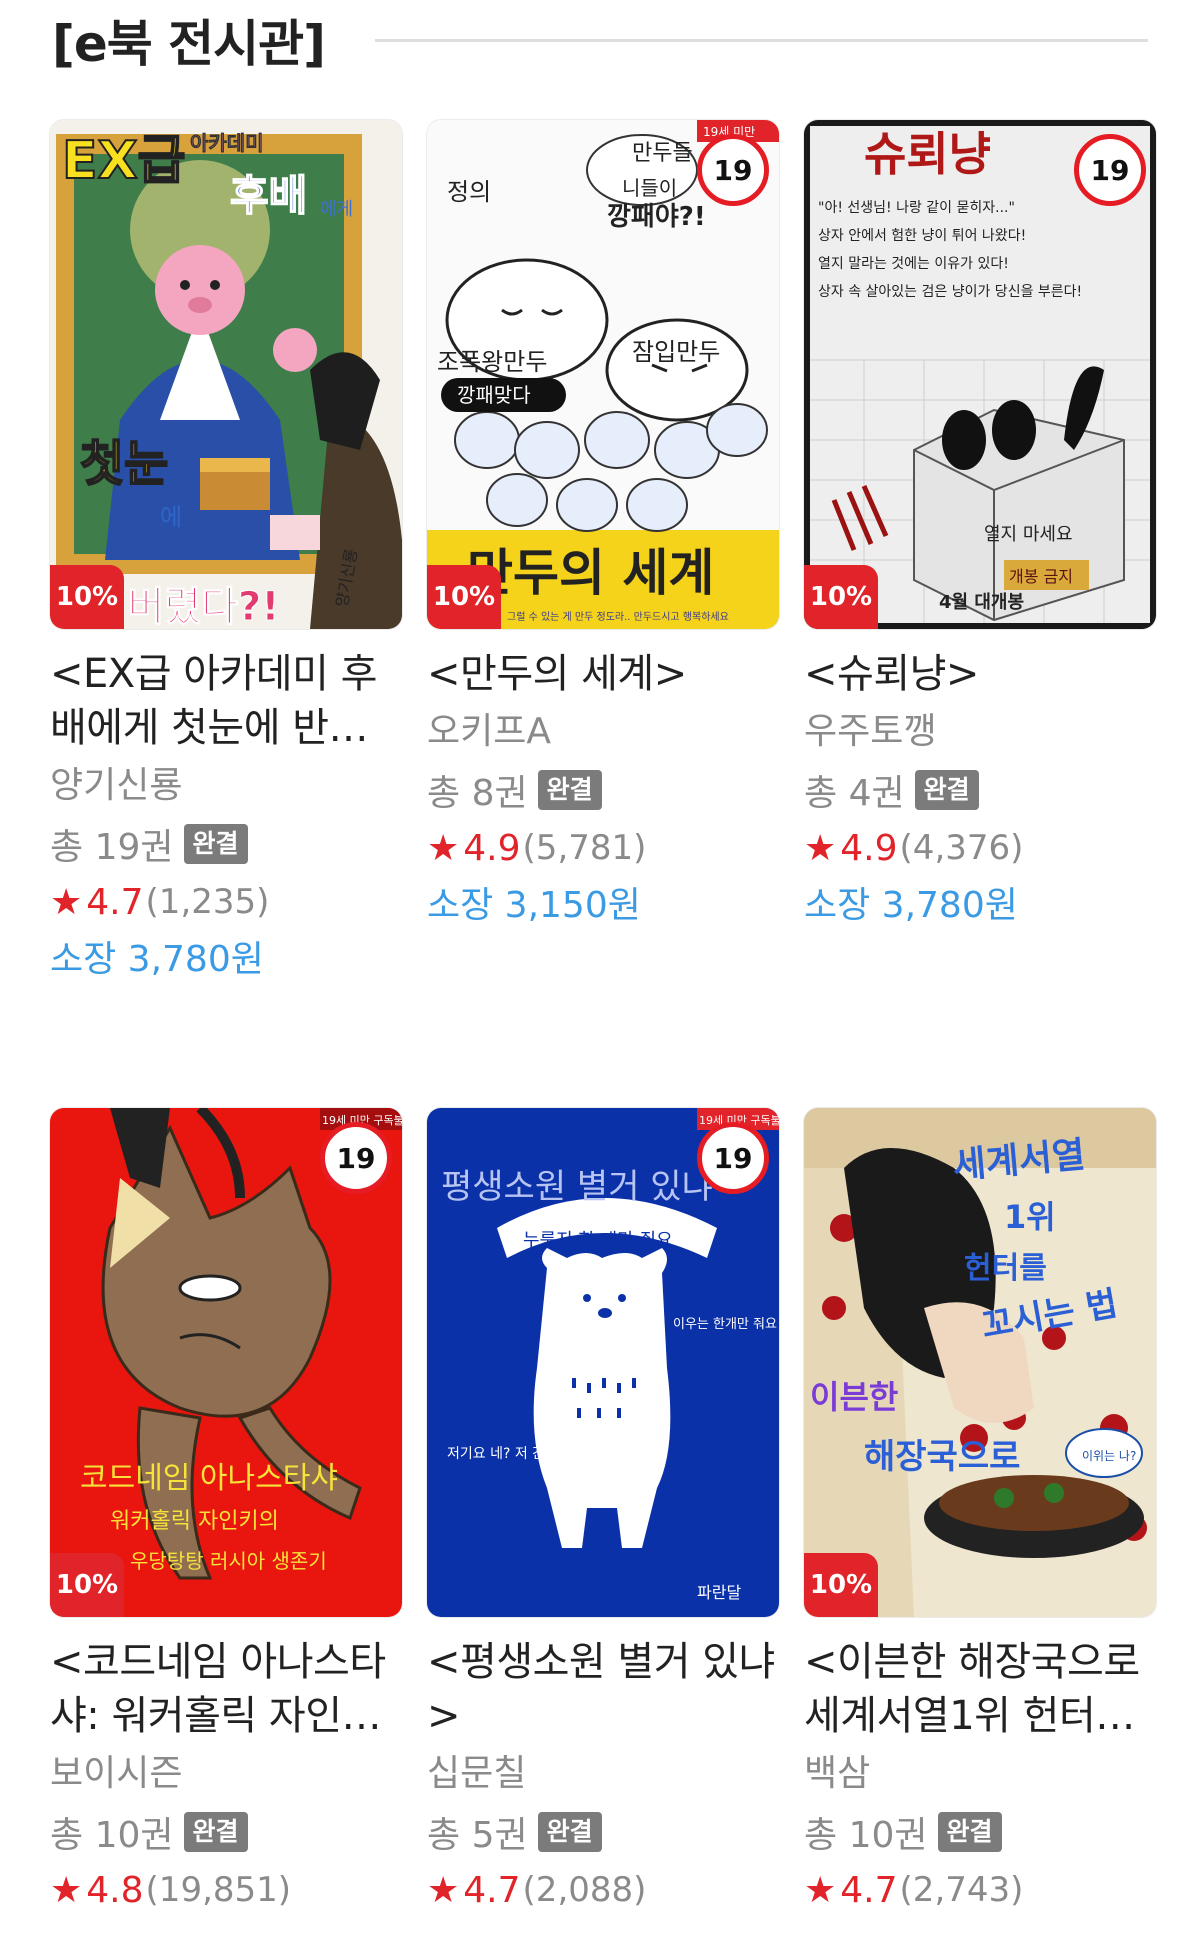  Describe the element at coordinates (124, 464) in the screenshot. I see `svg-text: 첫눈` at that location.